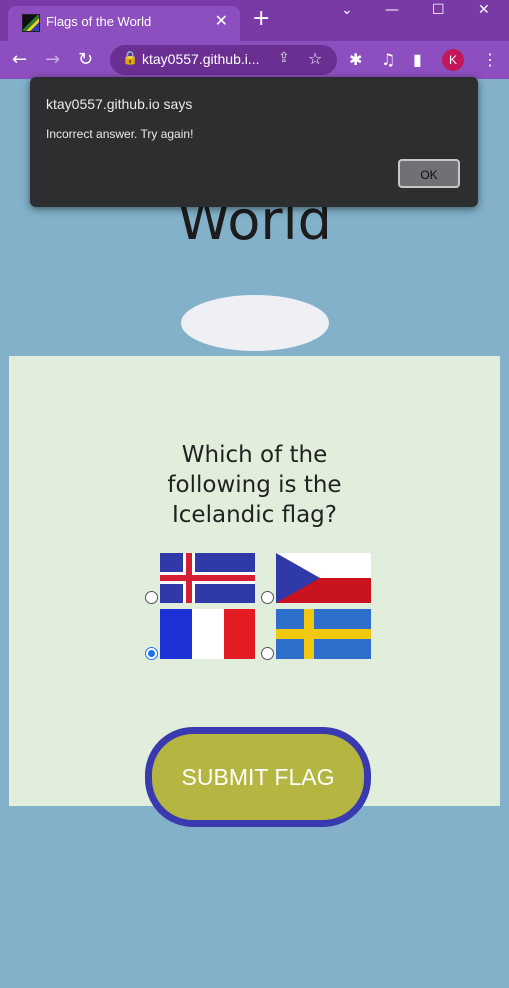  I want to click on dialog-message: Incorrect answer. Try again!, so click(120, 134).